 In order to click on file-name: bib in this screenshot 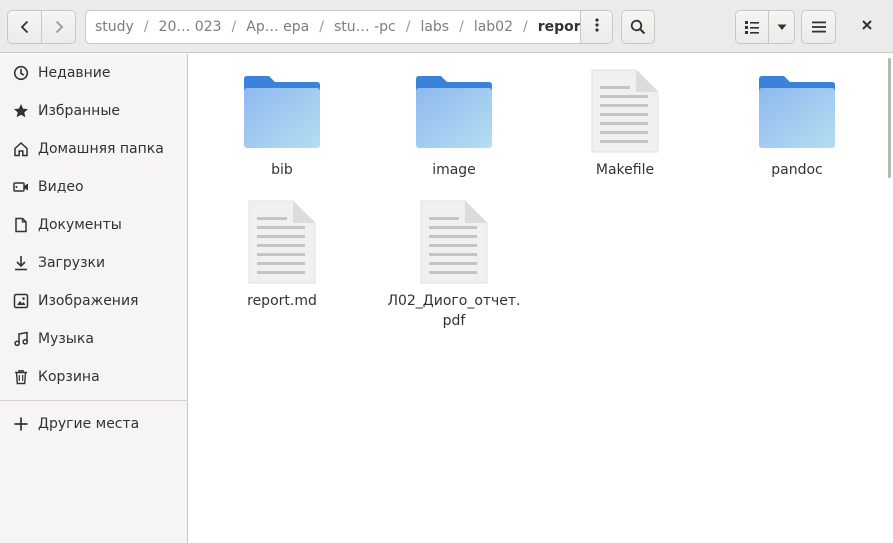, I will do `click(282, 170)`.